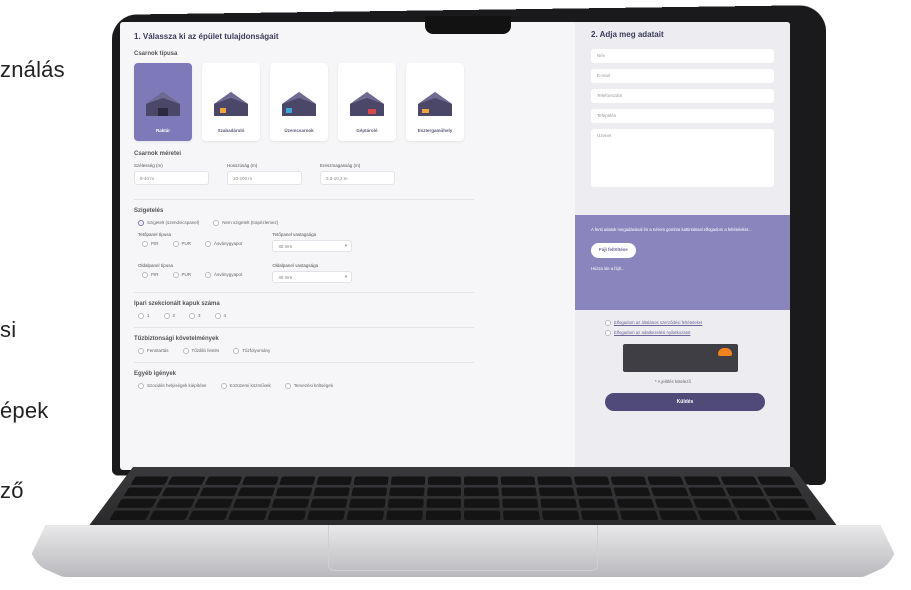  Describe the element at coordinates (8, 329) in the screenshot. I see `side-text-2: si` at that location.